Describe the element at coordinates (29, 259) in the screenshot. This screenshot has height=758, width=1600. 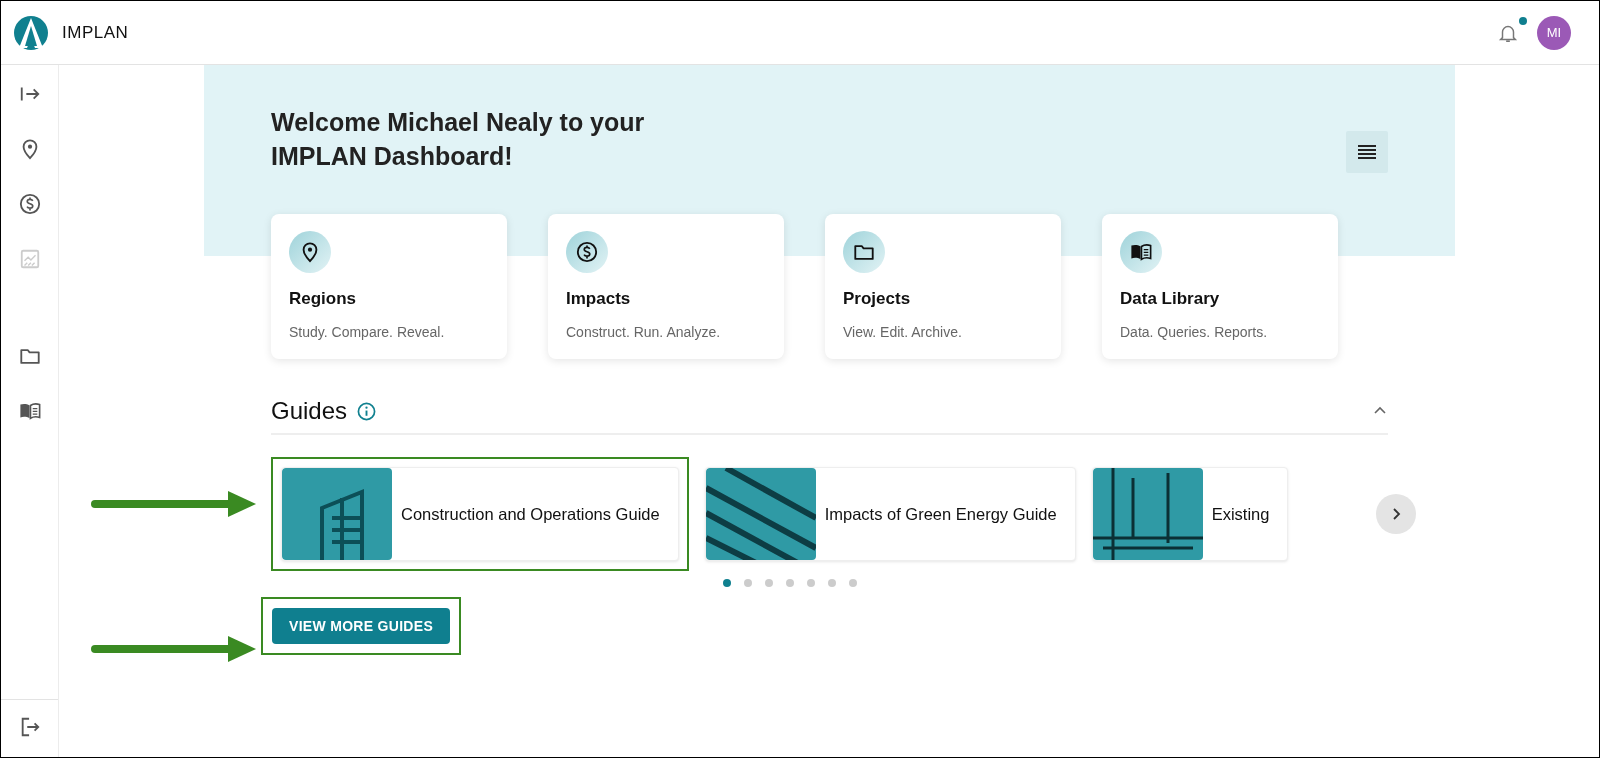
I see `chart-icon` at that location.